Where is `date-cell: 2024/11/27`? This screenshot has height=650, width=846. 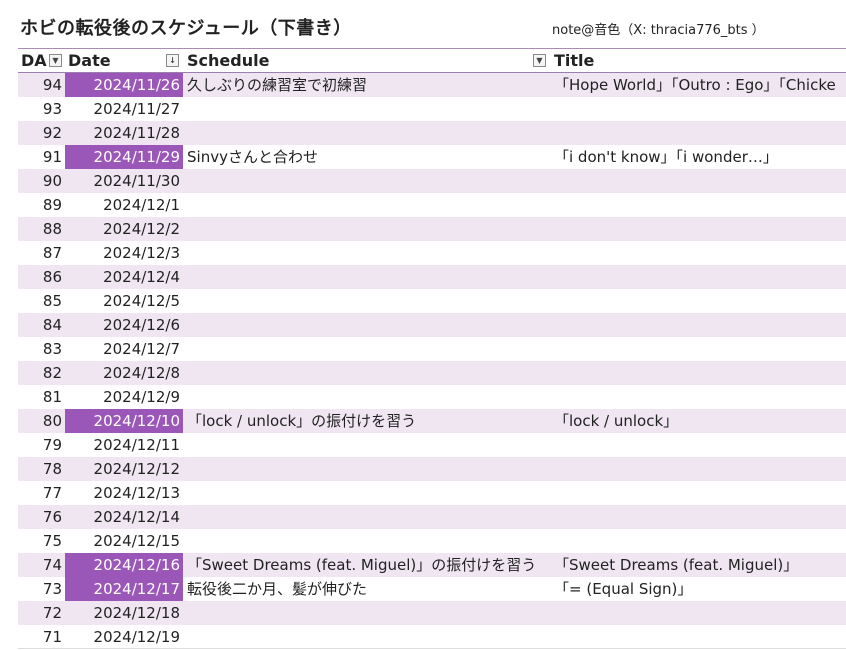 date-cell: 2024/11/27 is located at coordinates (124, 109).